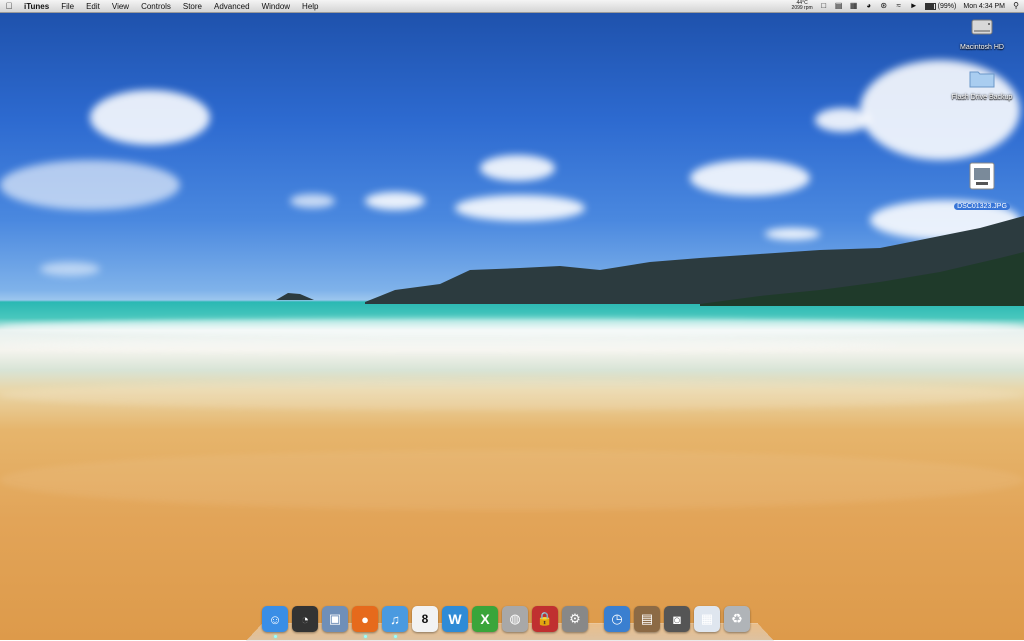 The height and width of the screenshot is (641, 1024). What do you see at coordinates (310, 6) in the screenshot?
I see `menu-help: Help` at bounding box center [310, 6].